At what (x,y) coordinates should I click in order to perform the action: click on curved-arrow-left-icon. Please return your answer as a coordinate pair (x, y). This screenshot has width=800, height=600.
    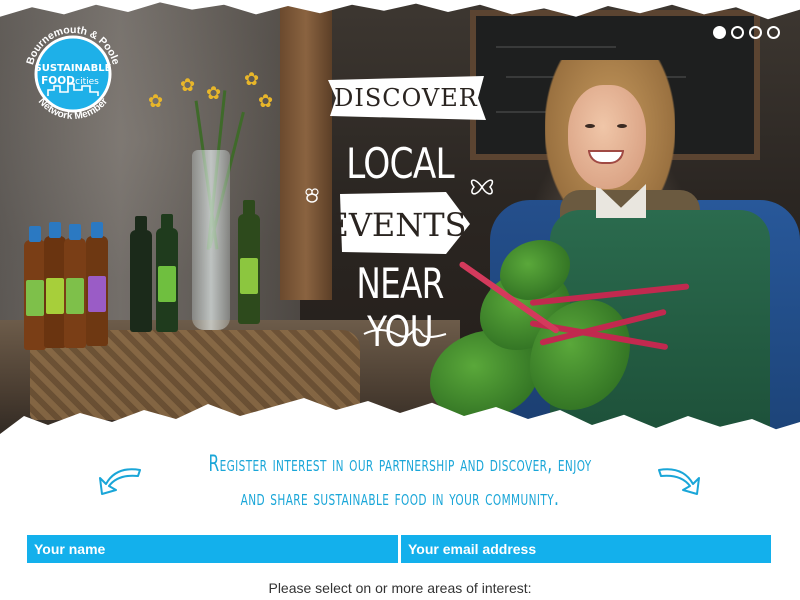
    Looking at the image, I should click on (120, 481).